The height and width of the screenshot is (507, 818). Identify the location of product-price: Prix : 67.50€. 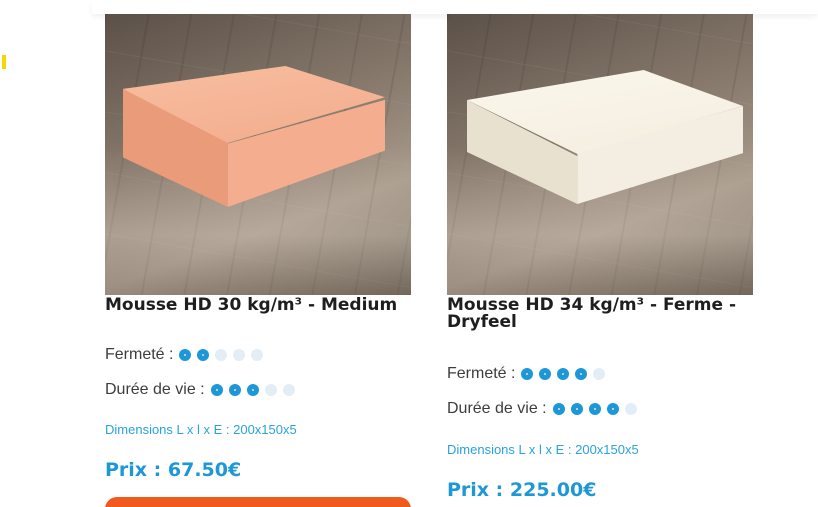
(173, 470).